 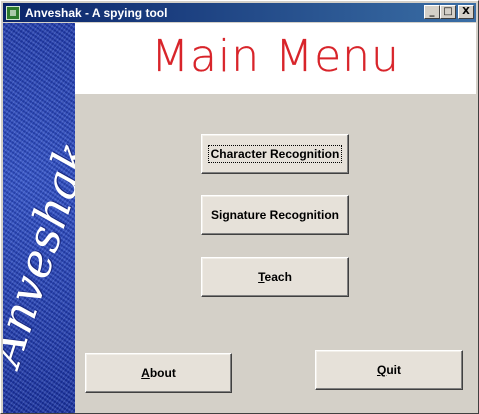 I want to click on character-recognition-label: Character Recognition, so click(x=275, y=154).